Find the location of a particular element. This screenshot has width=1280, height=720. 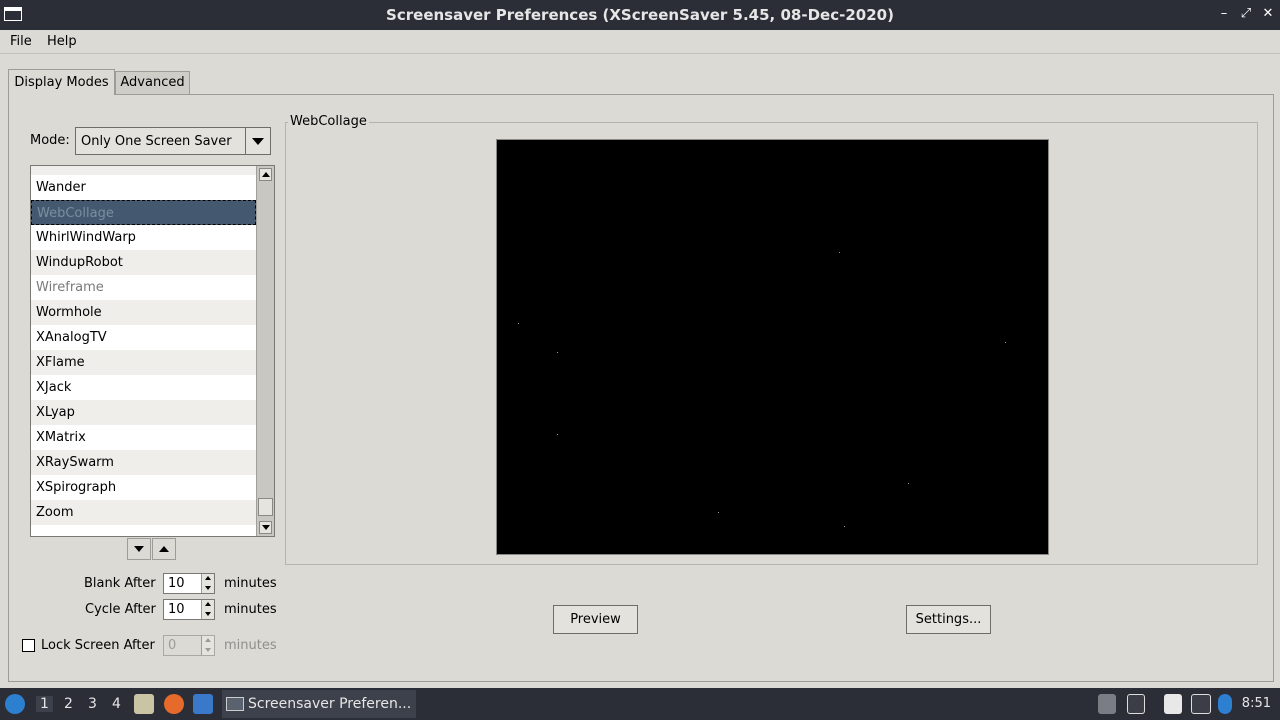

list-item: Voronoi is located at coordinates (143, 170).